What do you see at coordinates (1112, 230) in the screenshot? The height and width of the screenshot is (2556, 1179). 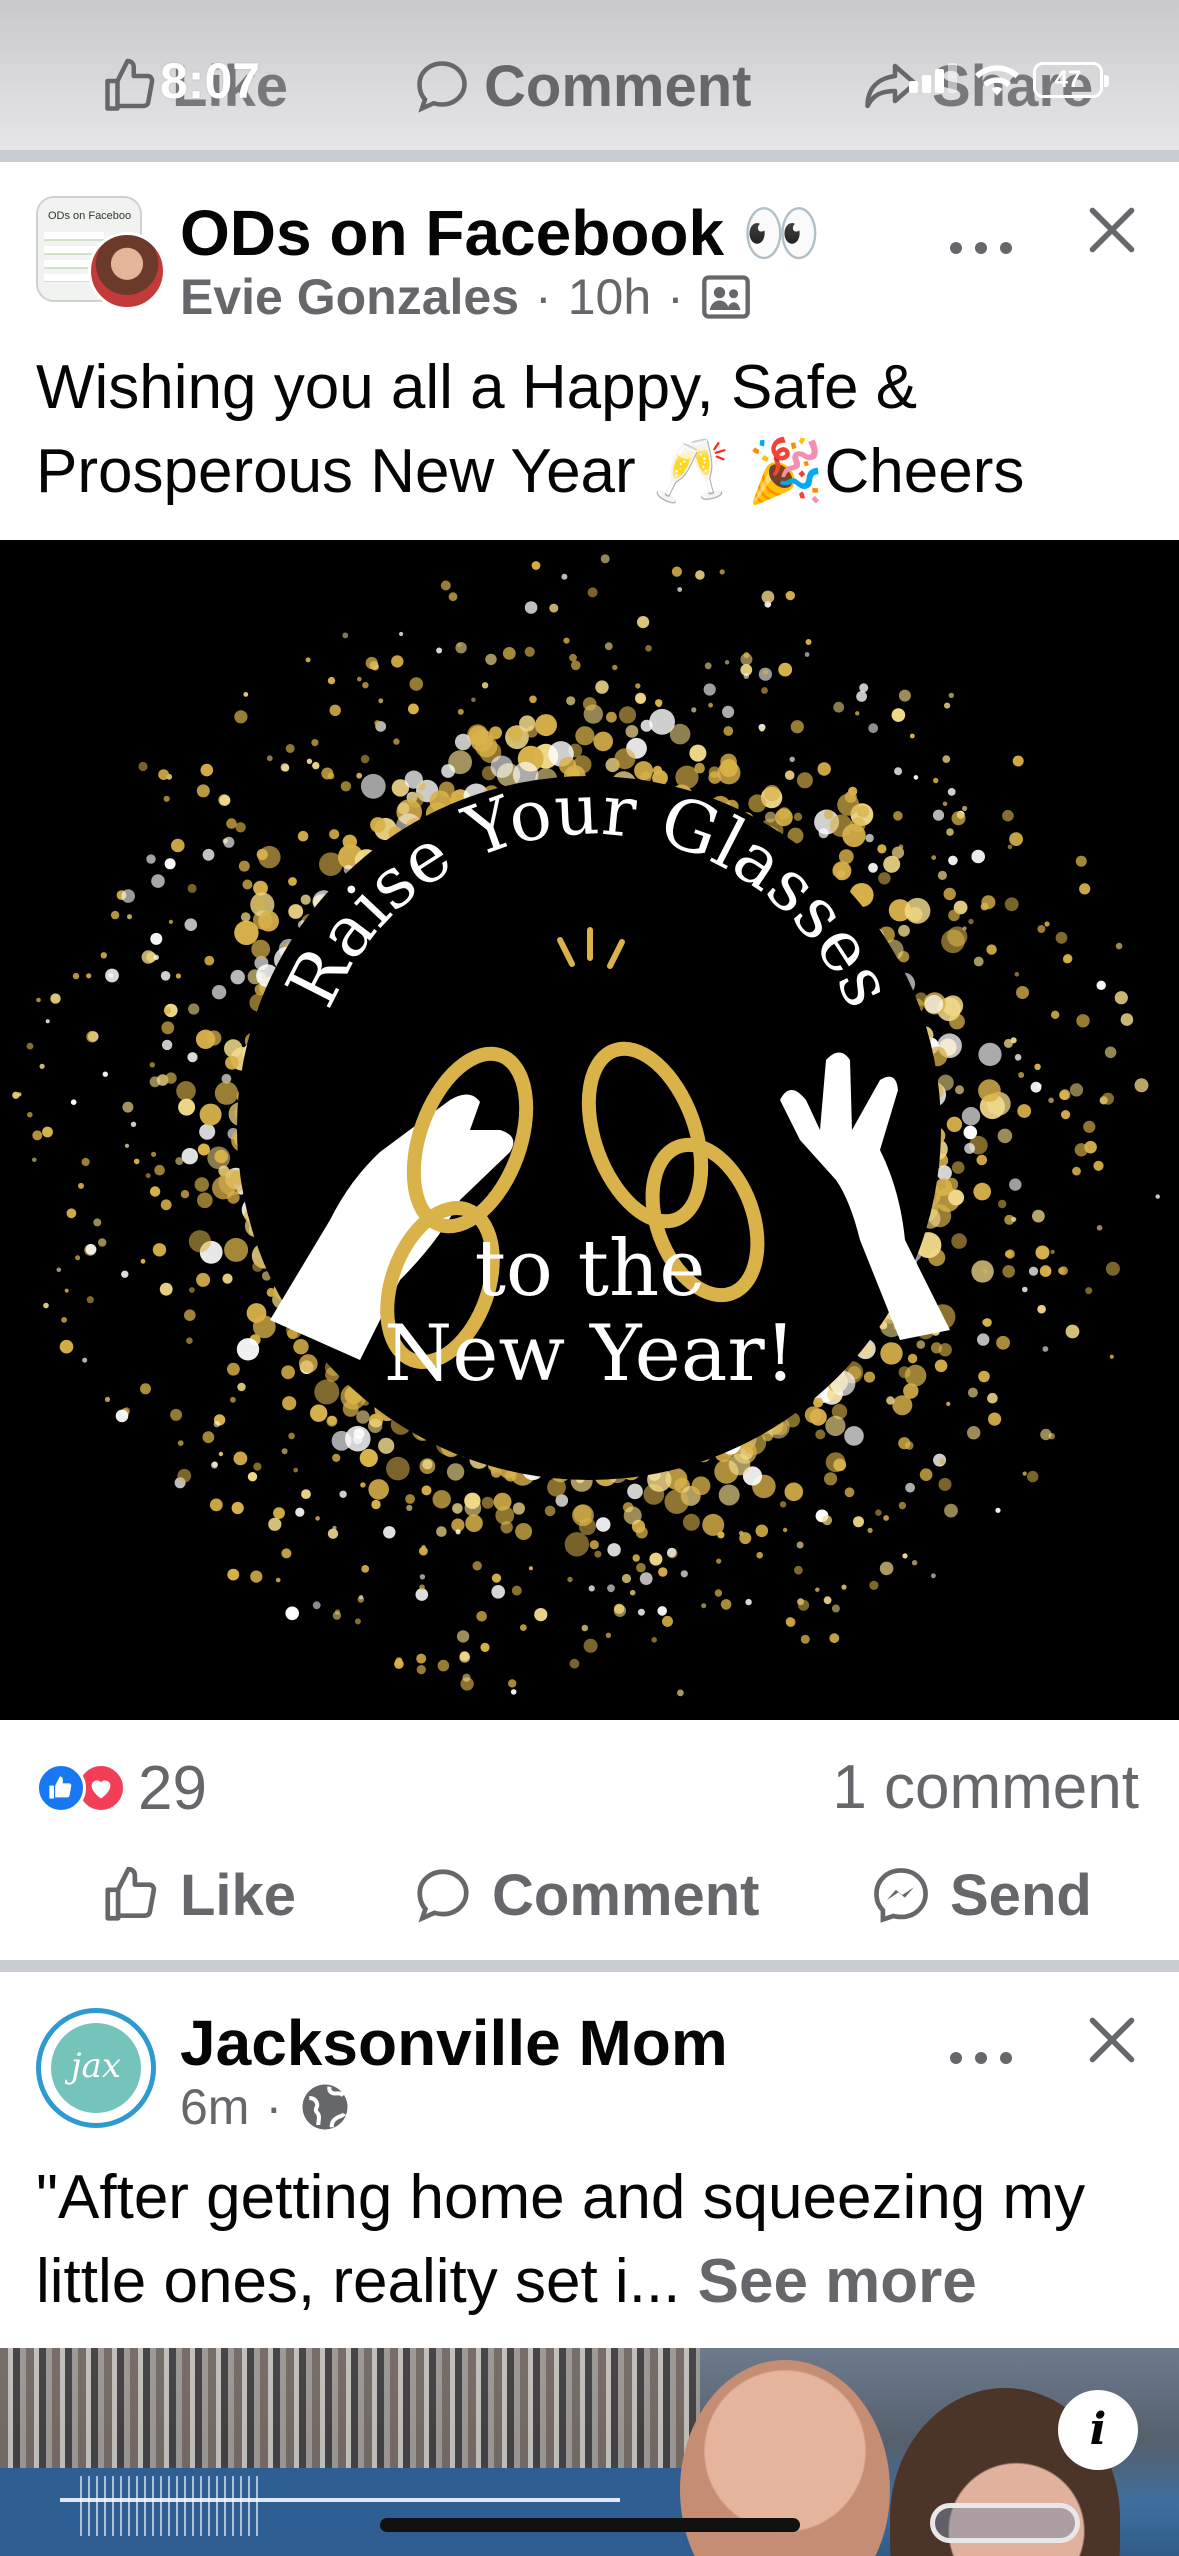 I see `post1-close-icon` at bounding box center [1112, 230].